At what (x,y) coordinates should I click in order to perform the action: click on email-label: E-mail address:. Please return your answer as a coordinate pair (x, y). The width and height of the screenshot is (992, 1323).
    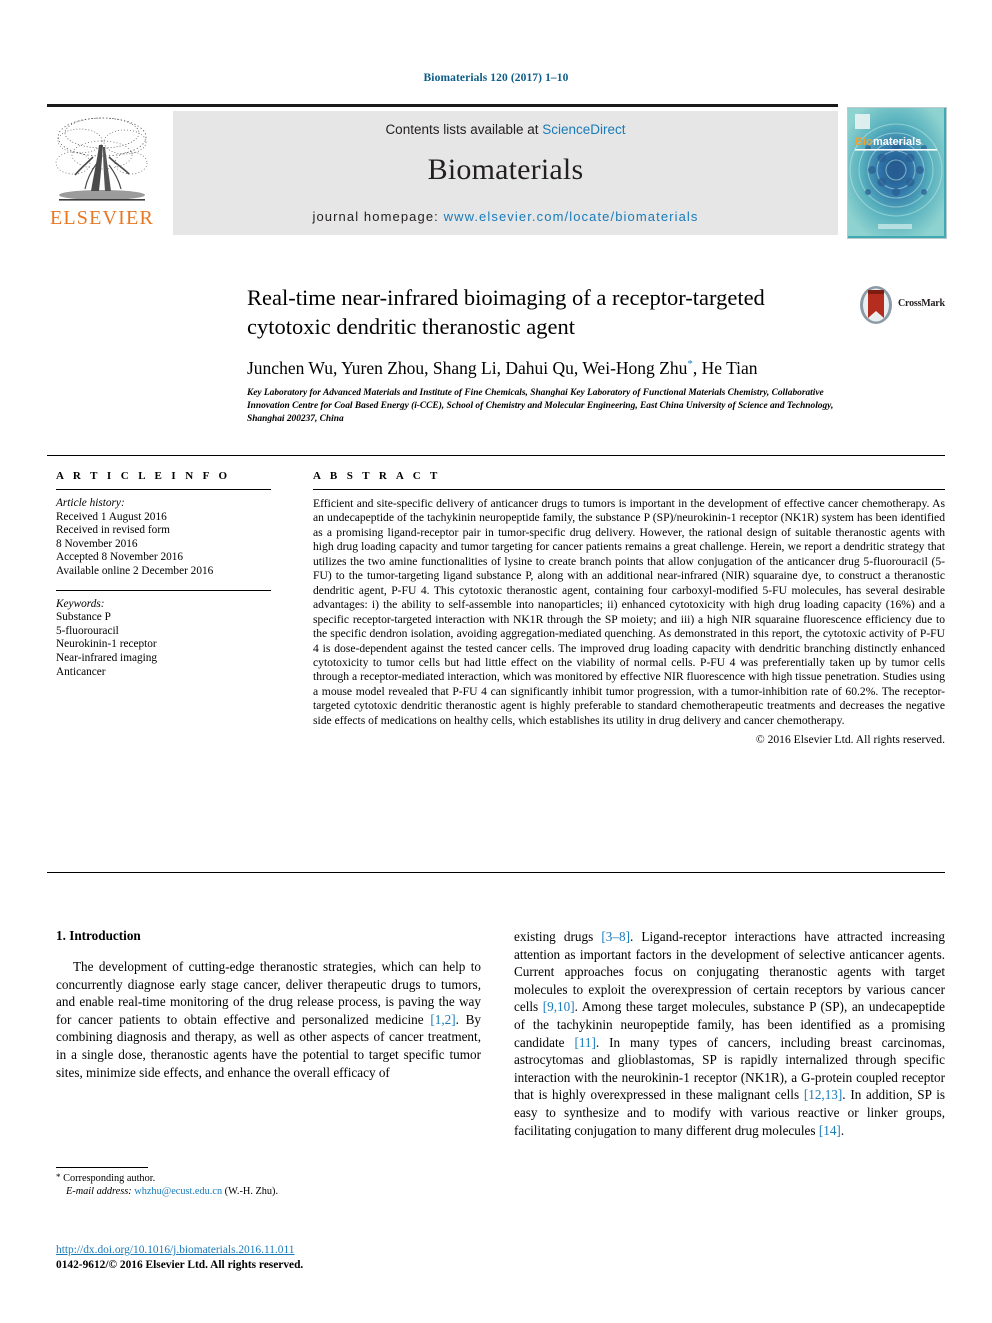
    Looking at the image, I should click on (99, 1192).